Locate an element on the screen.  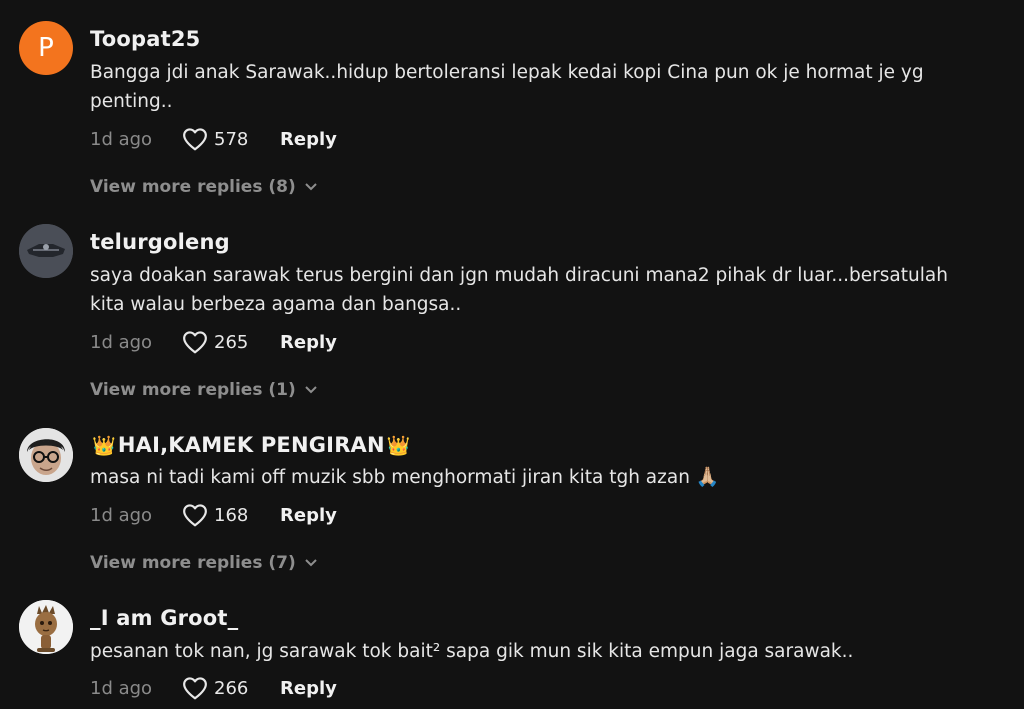
view-more-replies-label: View more replies (1) is located at coordinates (193, 390).